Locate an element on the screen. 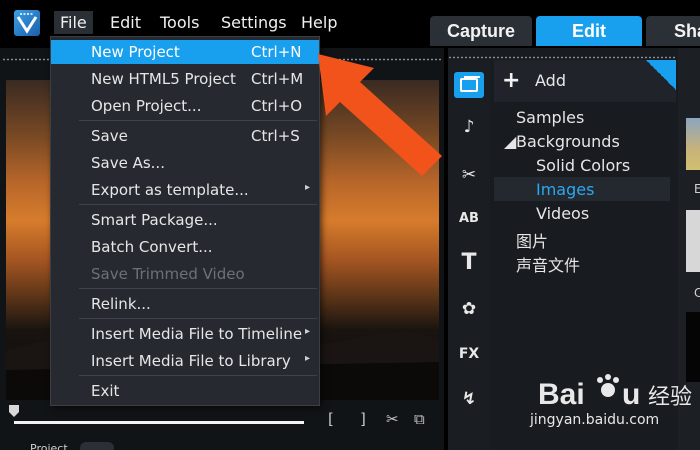 This screenshot has width=700, height=450. project-mode-toggle is located at coordinates (97, 446).